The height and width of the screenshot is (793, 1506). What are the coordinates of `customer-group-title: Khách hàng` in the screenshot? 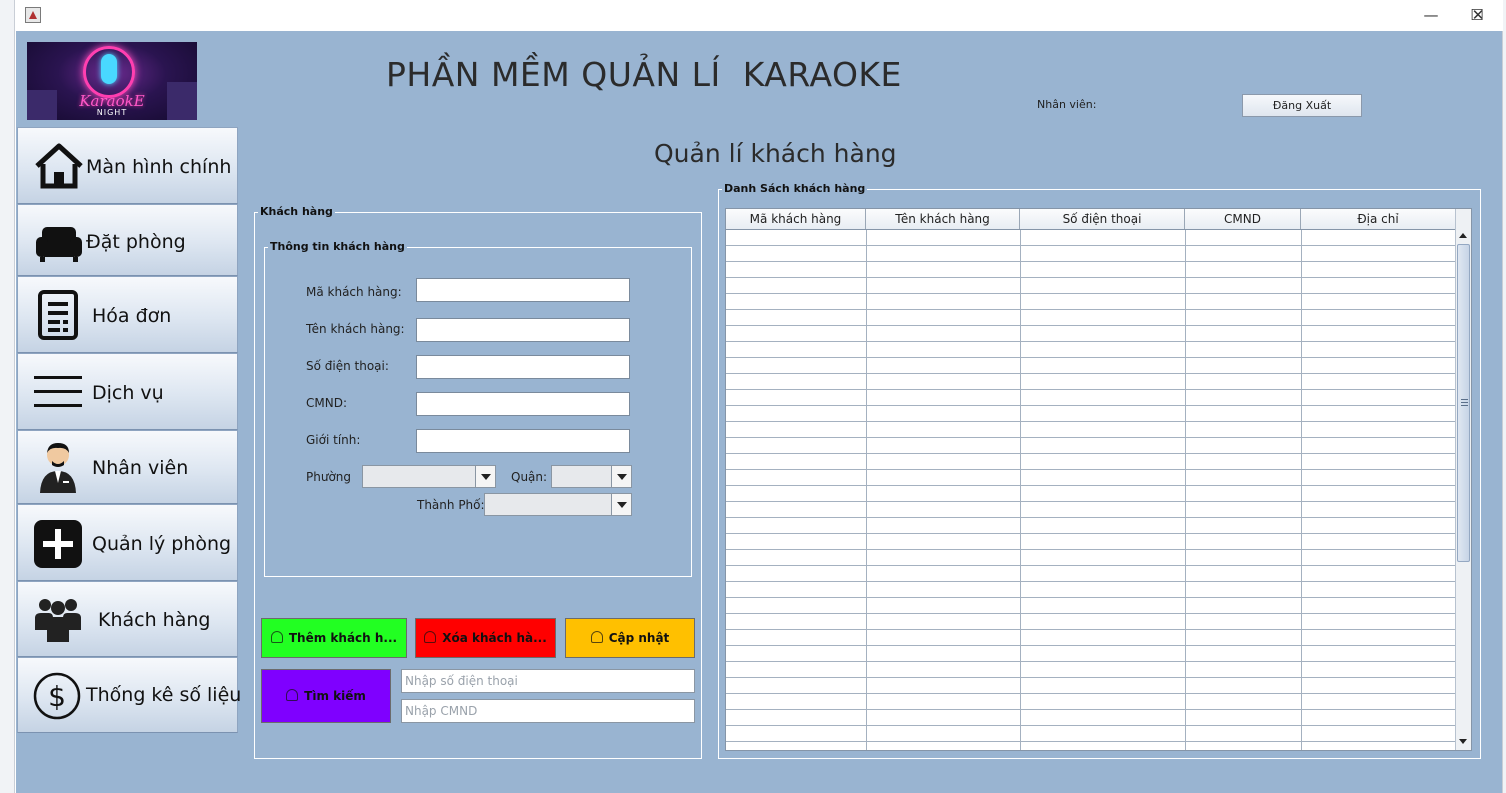 It's located at (296, 212).